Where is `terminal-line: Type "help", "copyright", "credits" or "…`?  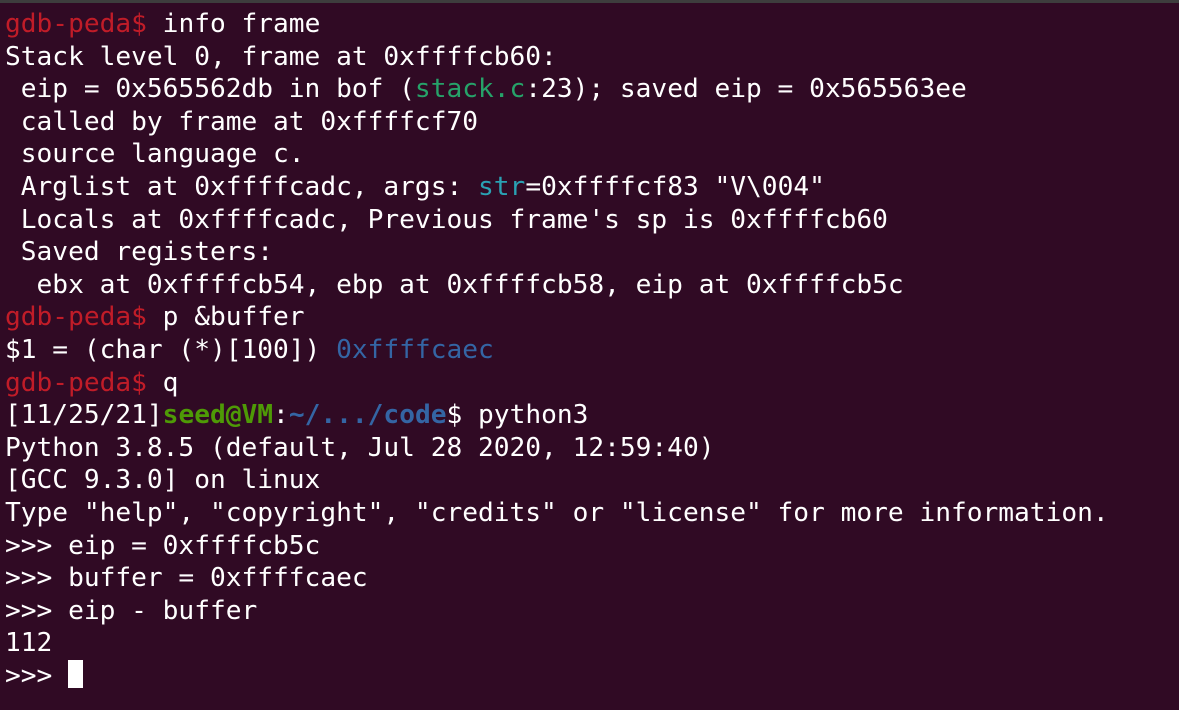
terminal-line: Type "help", "copyright", "credits" or "… is located at coordinates (557, 512).